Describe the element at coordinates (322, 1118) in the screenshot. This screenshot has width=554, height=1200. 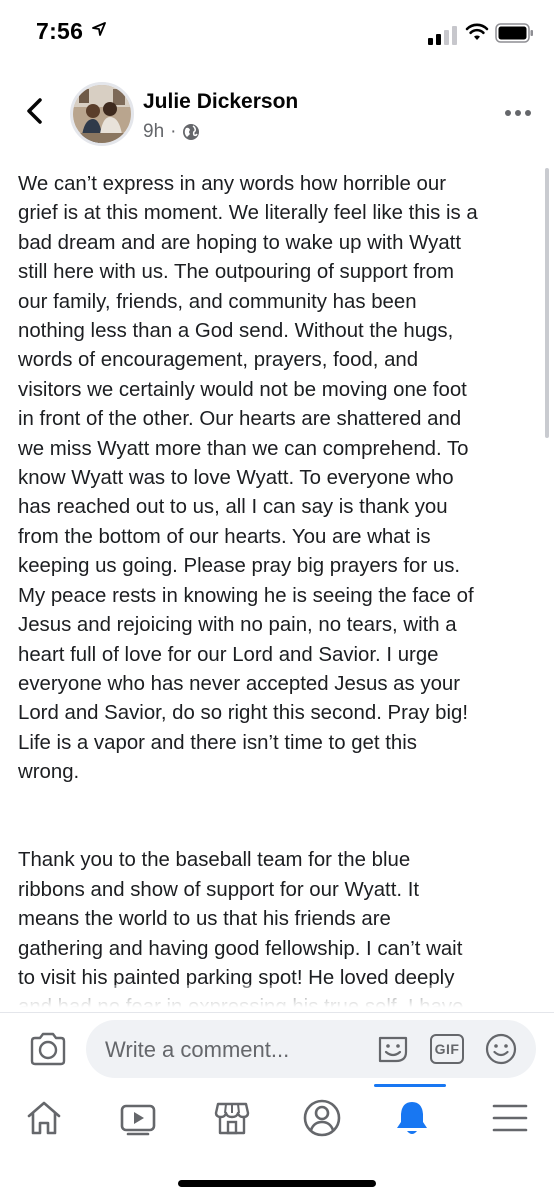
I see `profile-icon` at that location.